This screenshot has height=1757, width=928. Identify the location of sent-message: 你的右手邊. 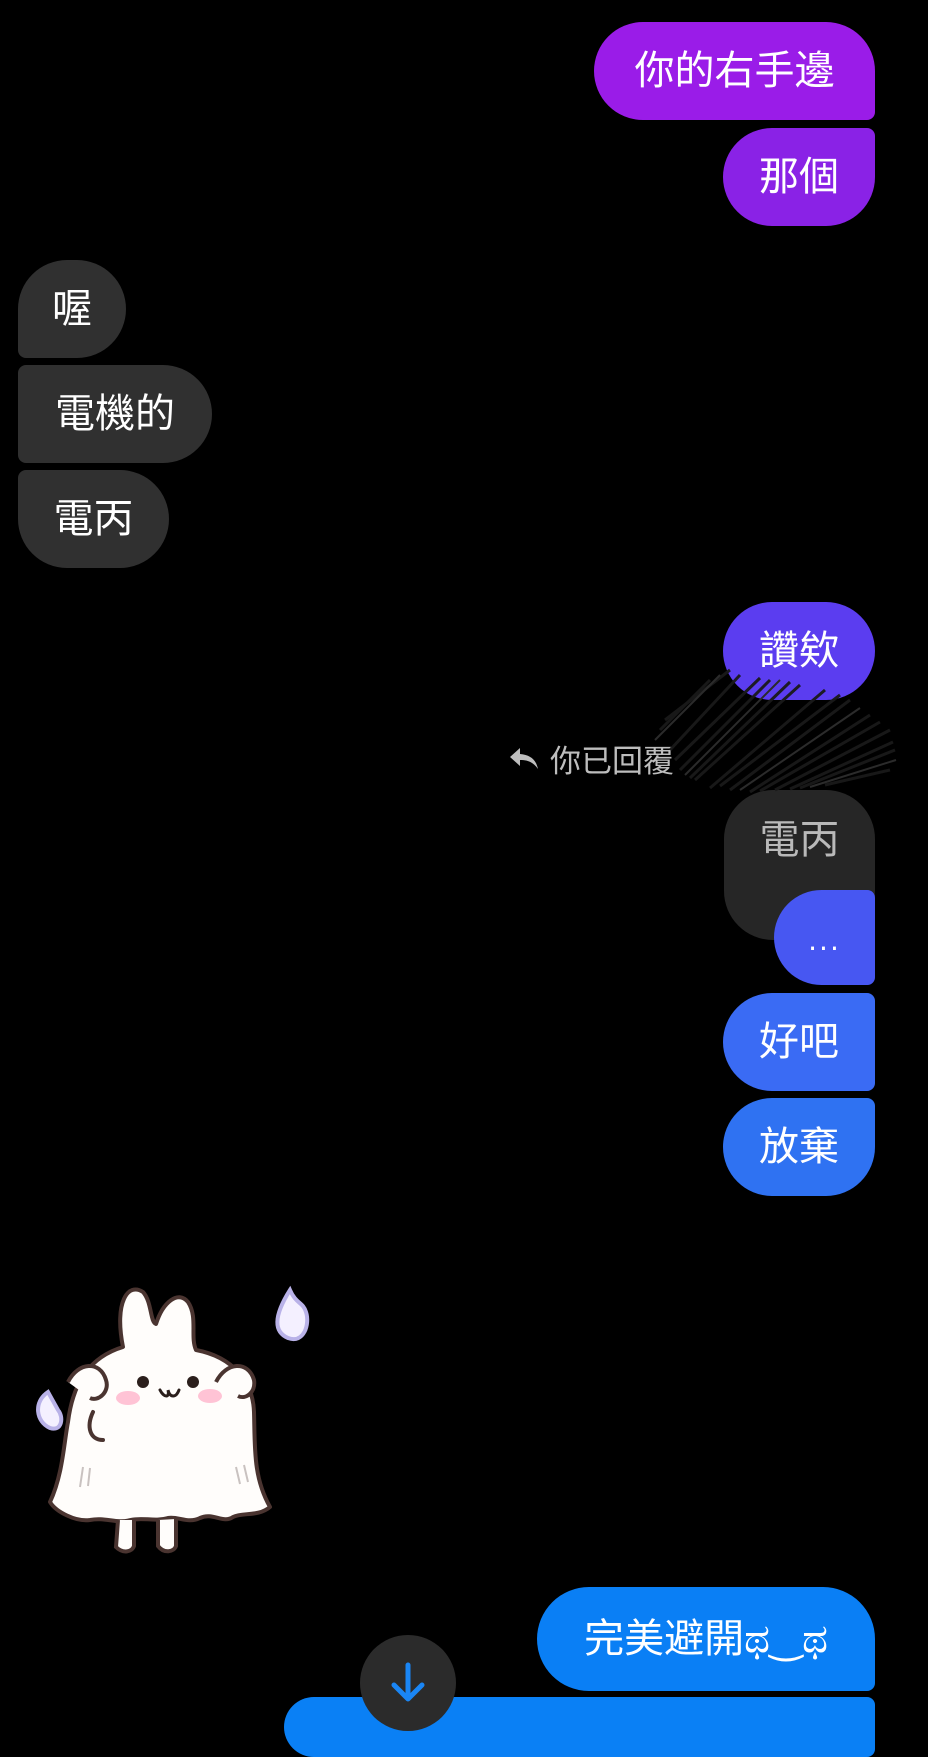
(734, 71).